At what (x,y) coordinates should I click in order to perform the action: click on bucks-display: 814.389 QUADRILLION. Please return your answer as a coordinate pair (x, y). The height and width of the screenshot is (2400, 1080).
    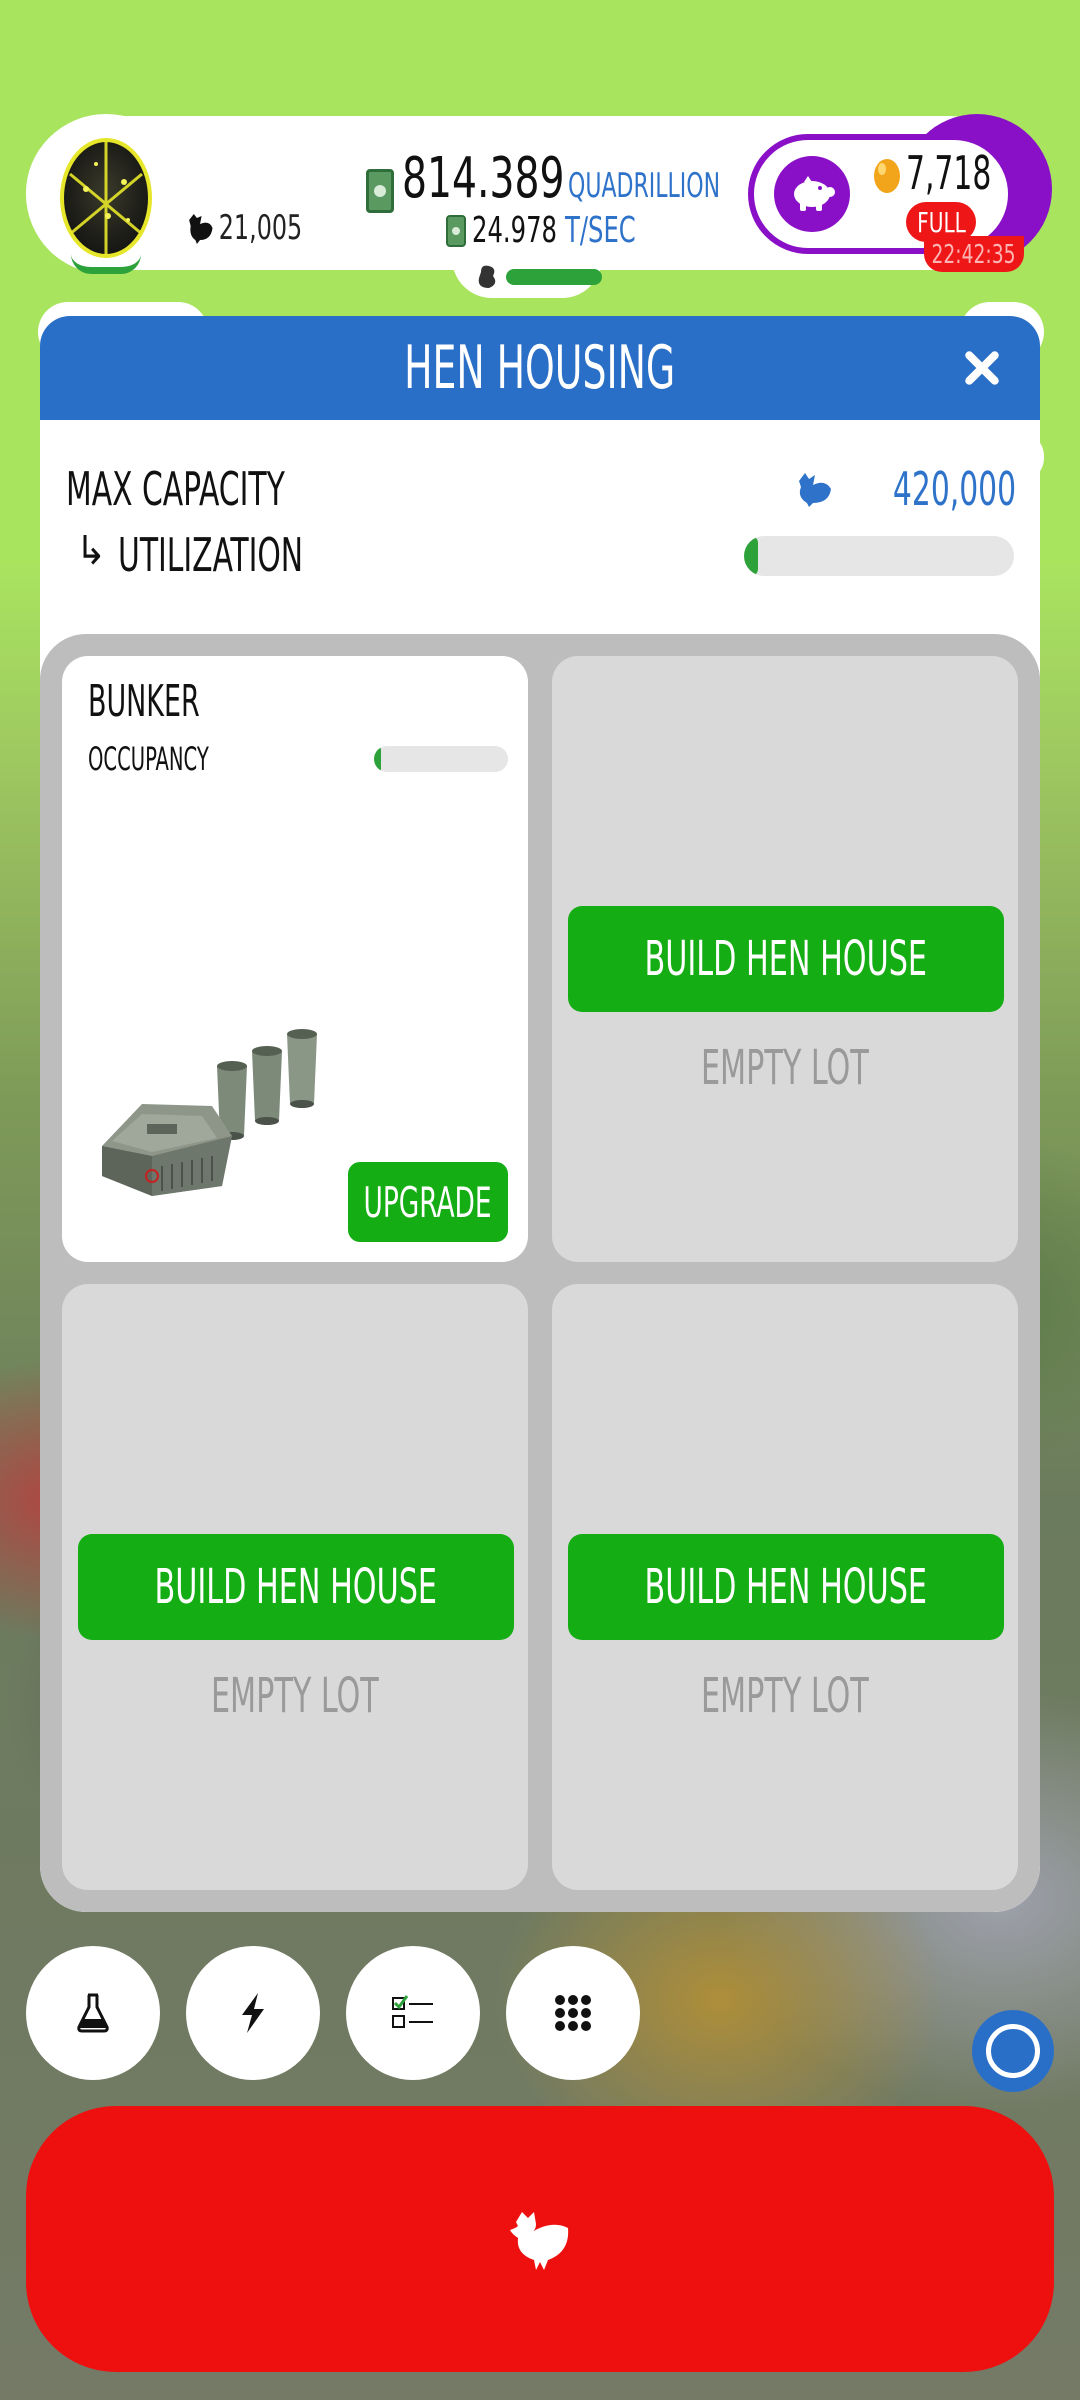
    Looking at the image, I should click on (573, 179).